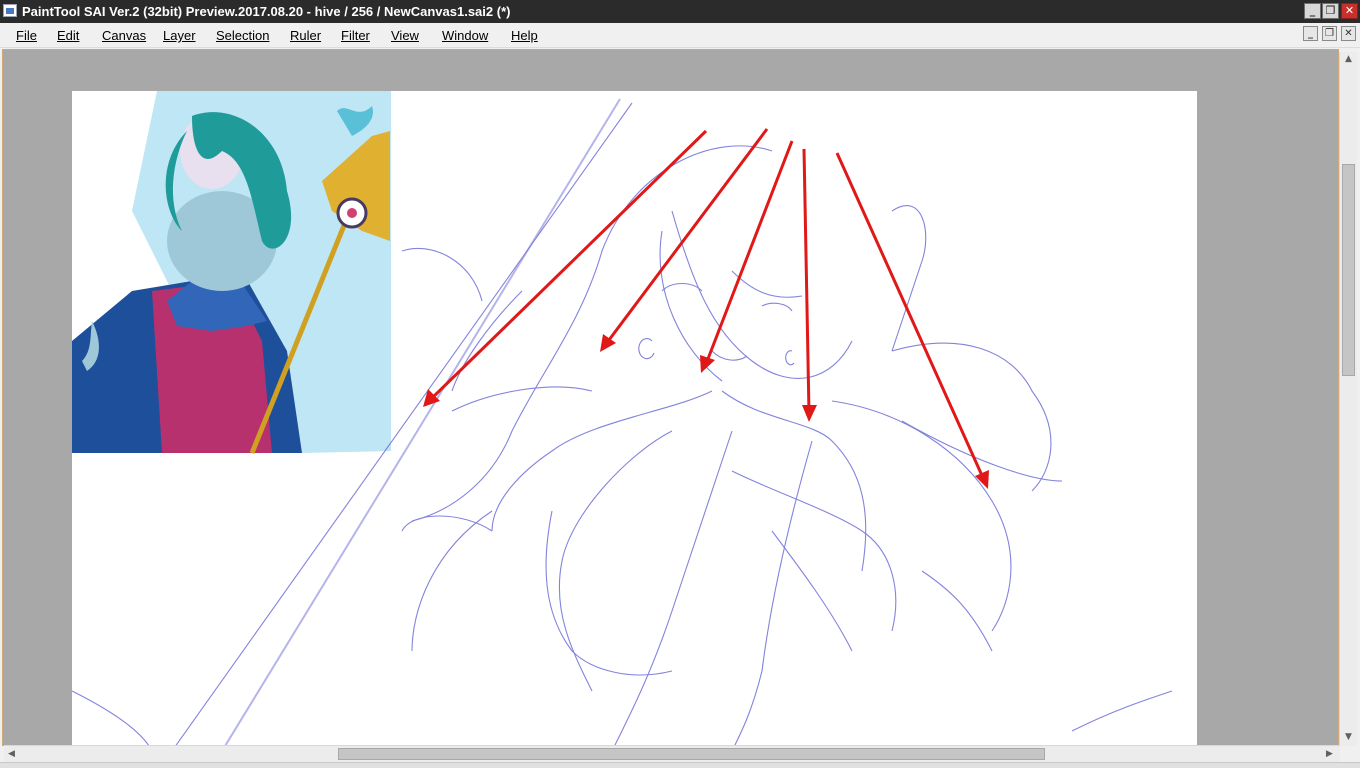  I want to click on menu-edit: Edit, so click(68, 35).